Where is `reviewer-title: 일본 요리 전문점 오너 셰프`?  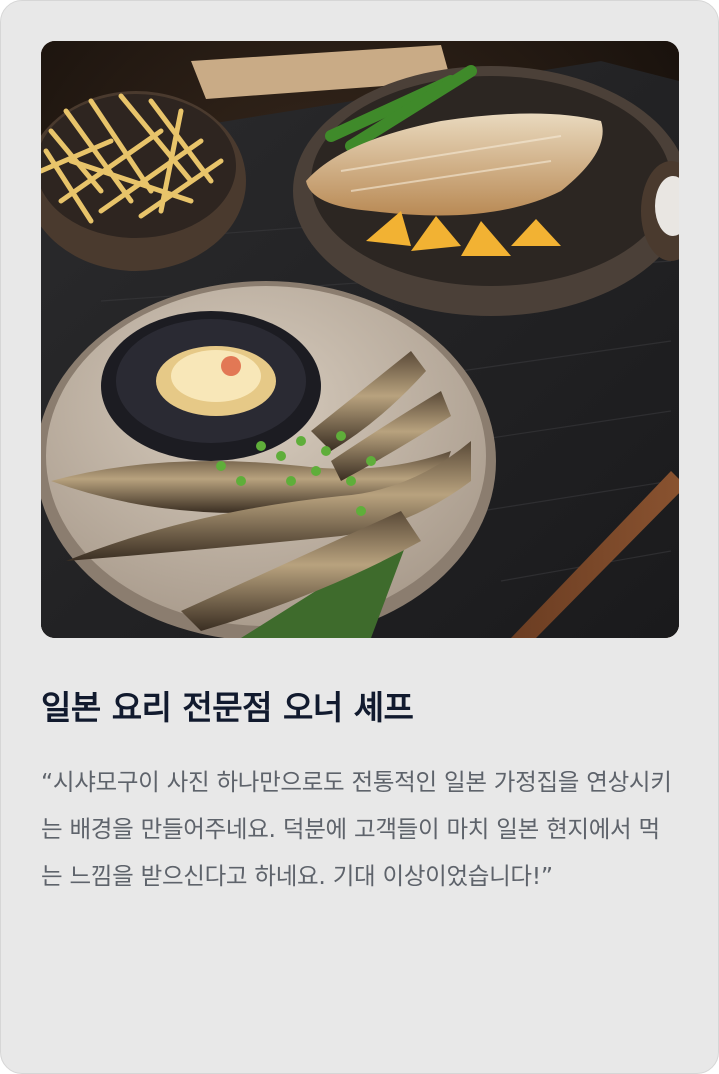 reviewer-title: 일본 요리 전문점 오너 셰프 is located at coordinates (227, 707).